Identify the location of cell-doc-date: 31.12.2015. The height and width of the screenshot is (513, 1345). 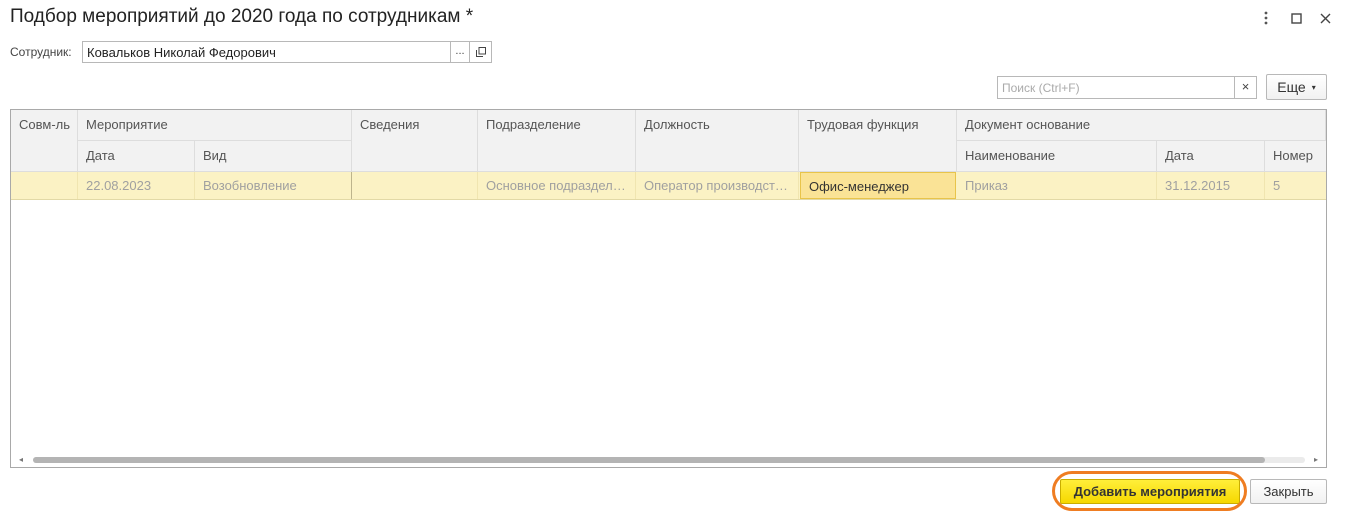
(1211, 185).